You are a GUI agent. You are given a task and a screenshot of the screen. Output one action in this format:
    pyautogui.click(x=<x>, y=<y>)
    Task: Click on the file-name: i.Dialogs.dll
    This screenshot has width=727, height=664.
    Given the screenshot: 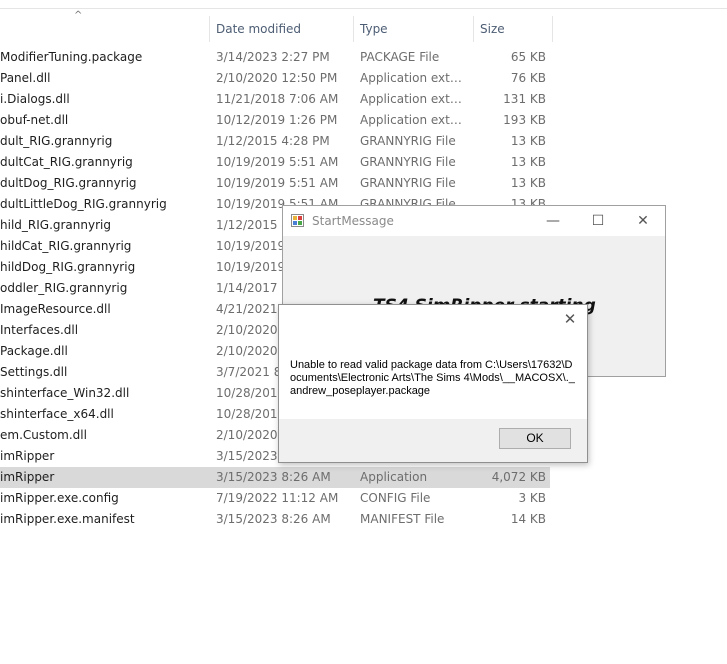 What is the action you would take?
    pyautogui.click(x=35, y=99)
    